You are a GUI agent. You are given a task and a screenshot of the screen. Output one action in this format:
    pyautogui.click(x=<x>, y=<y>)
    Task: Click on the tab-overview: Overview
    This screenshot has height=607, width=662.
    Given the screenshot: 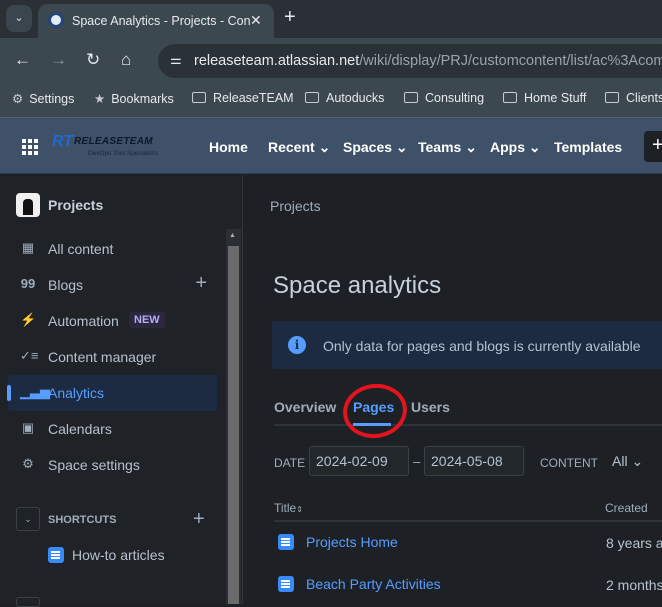 What is the action you would take?
    pyautogui.click(x=305, y=407)
    